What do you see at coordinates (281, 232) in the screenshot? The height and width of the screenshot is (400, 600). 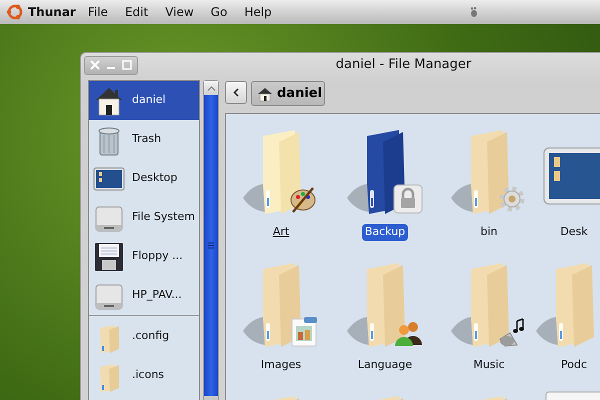 I see `file-label: Art` at bounding box center [281, 232].